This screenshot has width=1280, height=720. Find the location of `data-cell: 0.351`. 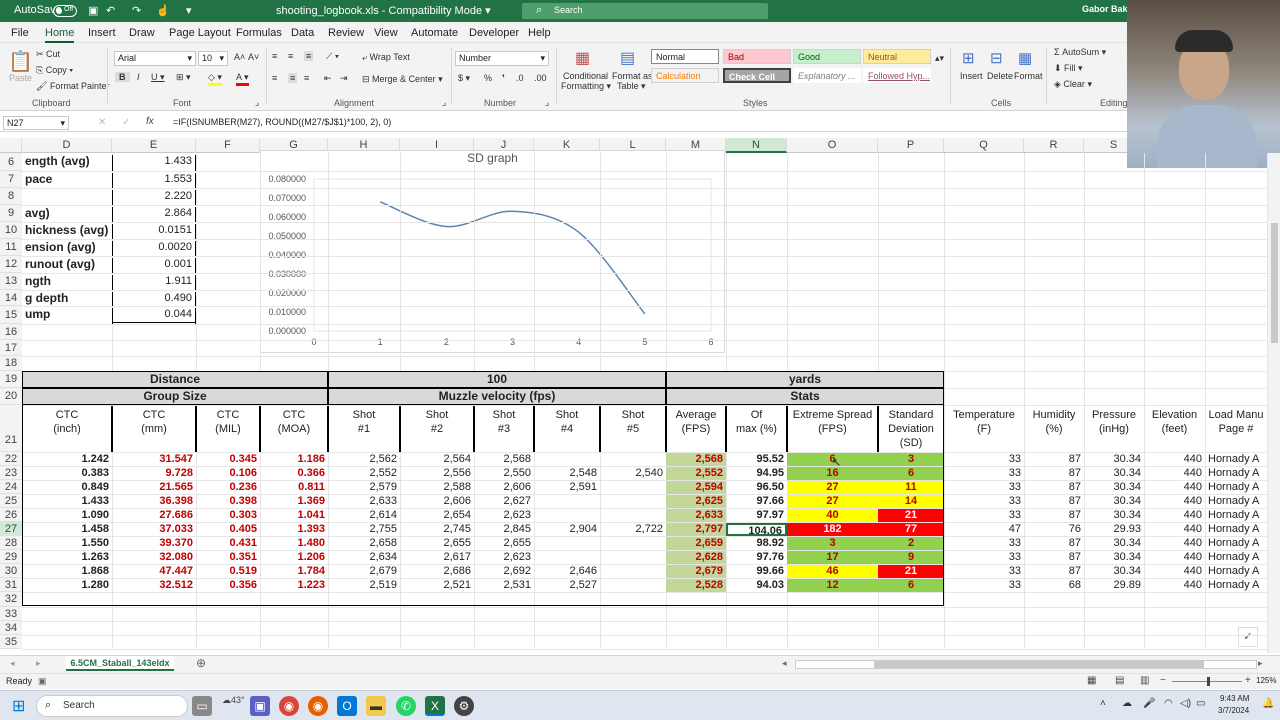

data-cell: 0.351 is located at coordinates (228, 557).